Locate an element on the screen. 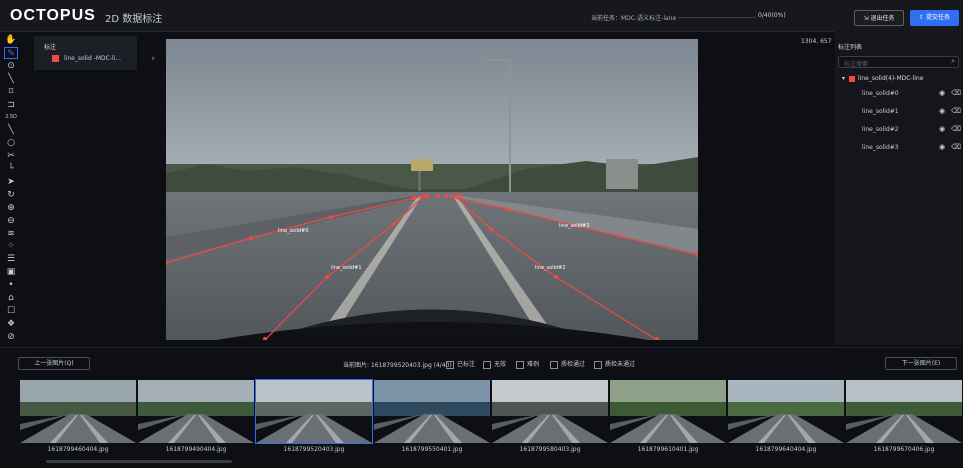 The height and width of the screenshot is (468, 963). thumbnail-filename: 1618799460404.jpg is located at coordinates (78, 449).